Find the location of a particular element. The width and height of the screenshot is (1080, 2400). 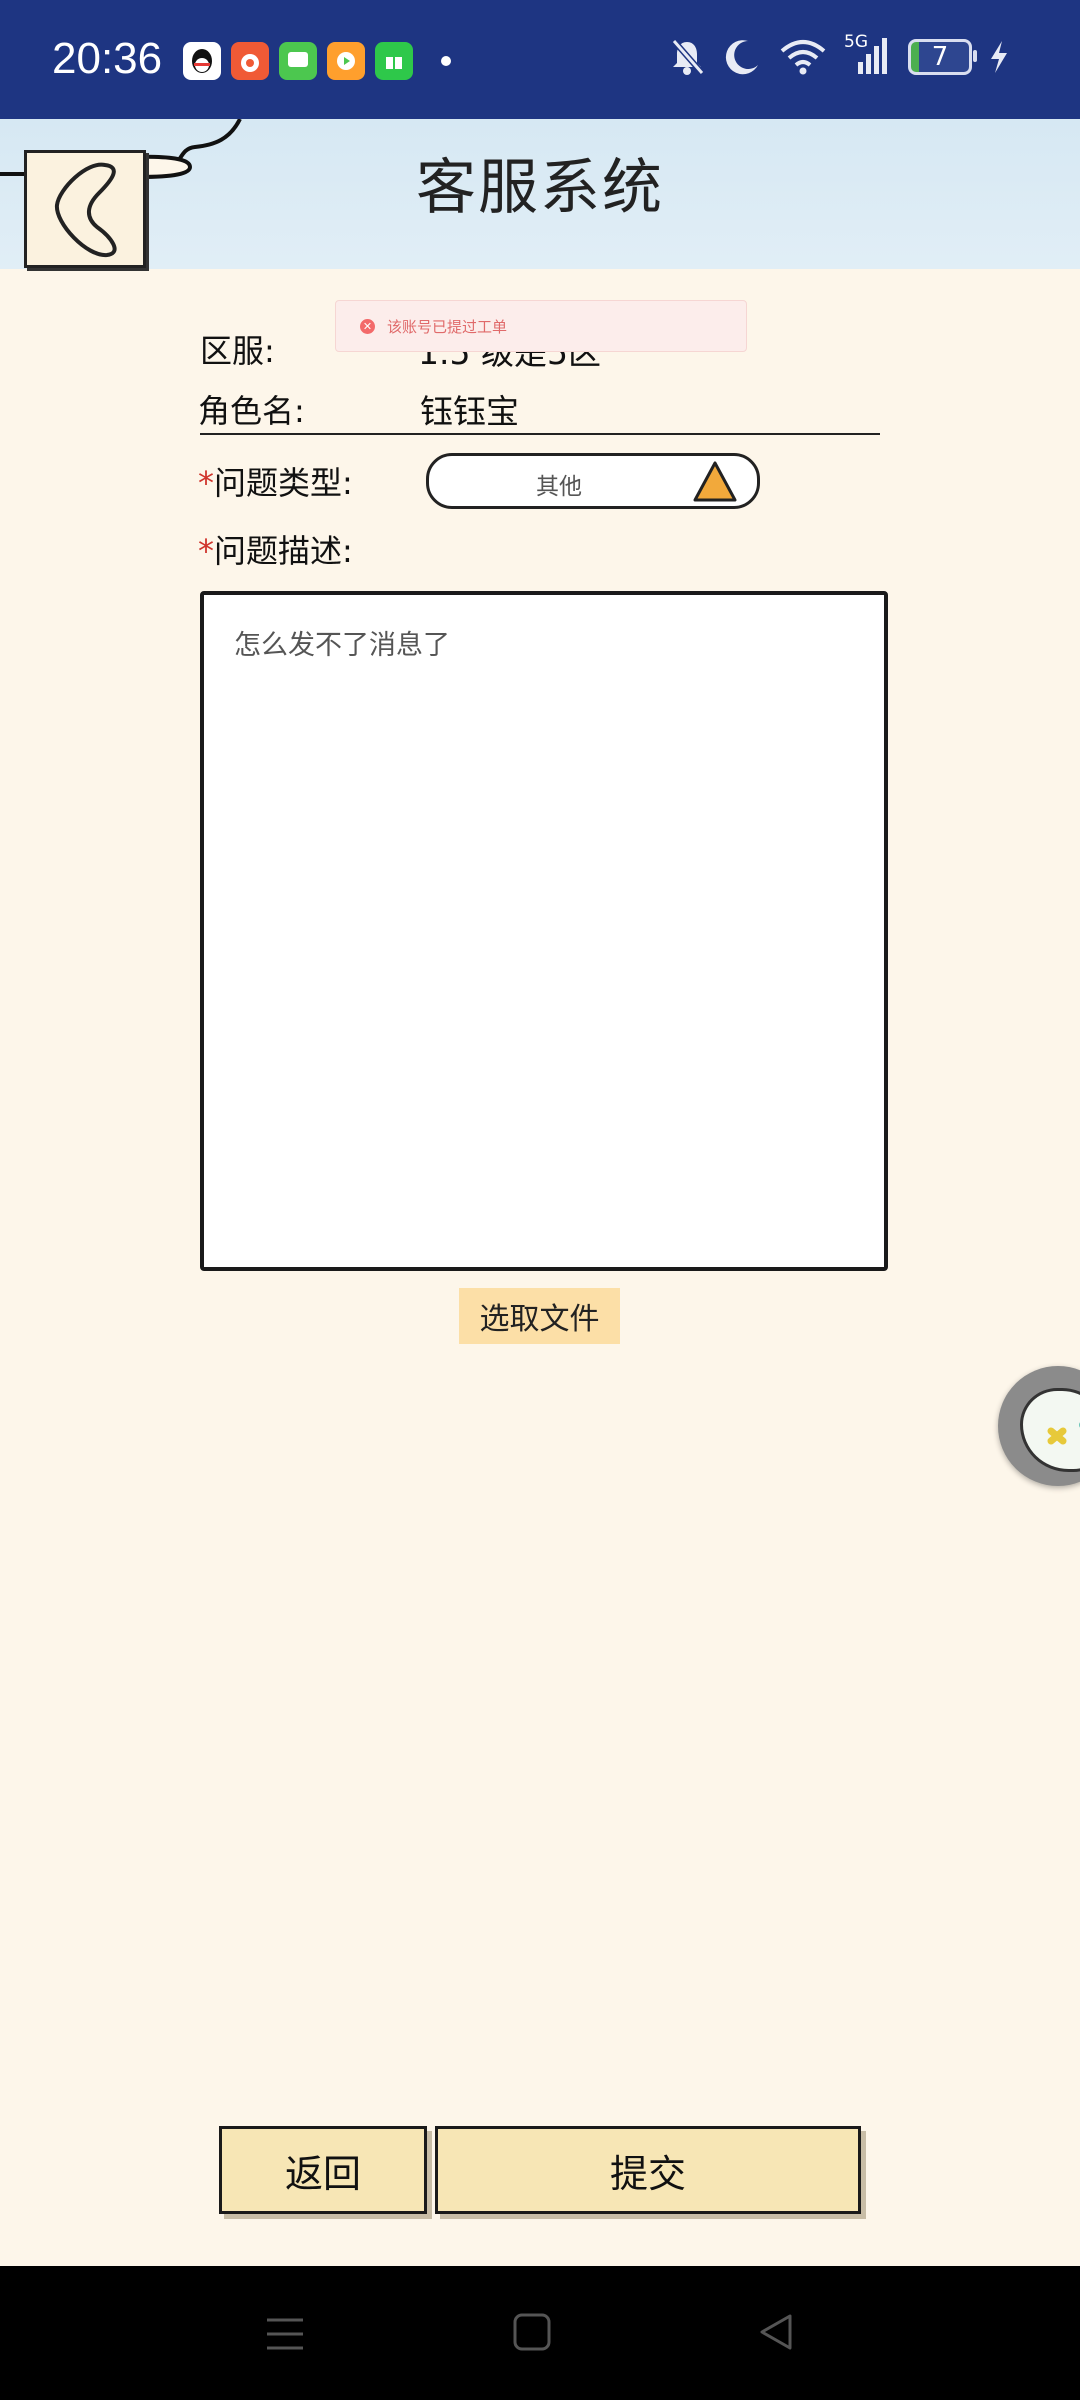

choose-file-button: 选取文件 is located at coordinates (539, 1316).